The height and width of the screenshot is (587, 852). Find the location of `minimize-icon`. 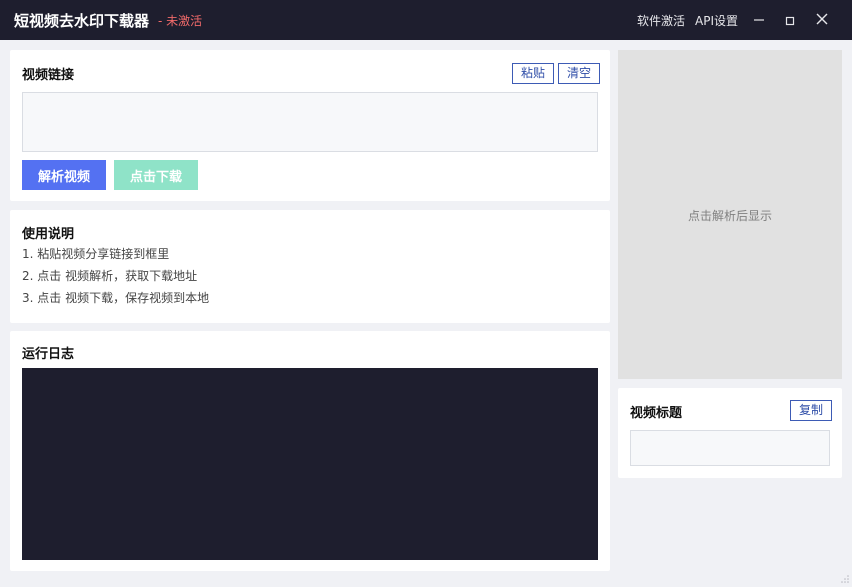

minimize-icon is located at coordinates (759, 20).